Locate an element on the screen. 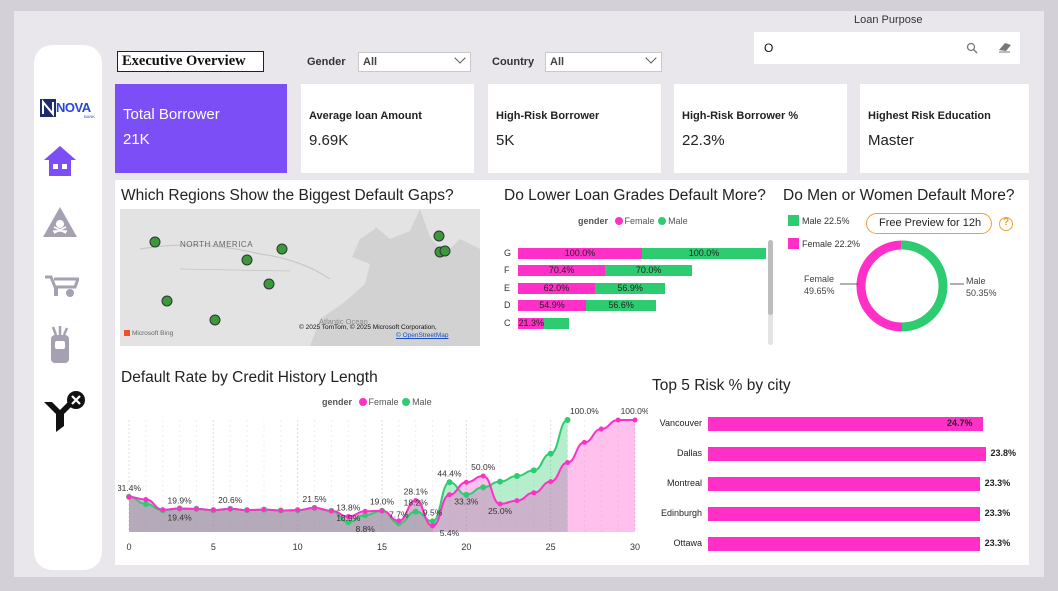 The height and width of the screenshot is (591, 1058). free-preview-button: Free Preview for 12h is located at coordinates (929, 223).